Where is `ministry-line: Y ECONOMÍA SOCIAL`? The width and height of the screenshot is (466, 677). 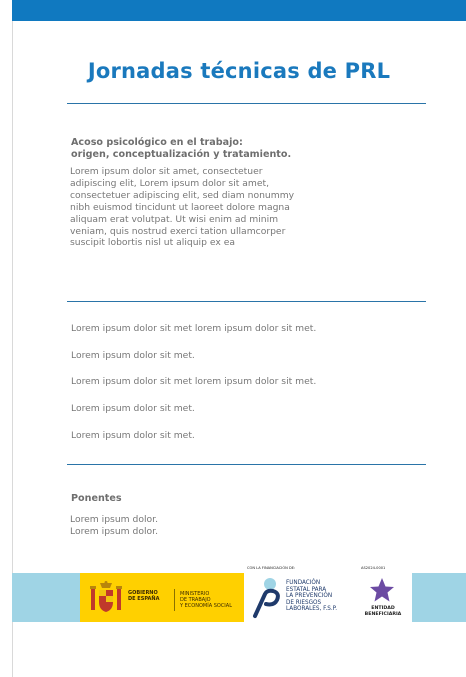
ministry-line: Y ECONOMÍA SOCIAL is located at coordinates (206, 605).